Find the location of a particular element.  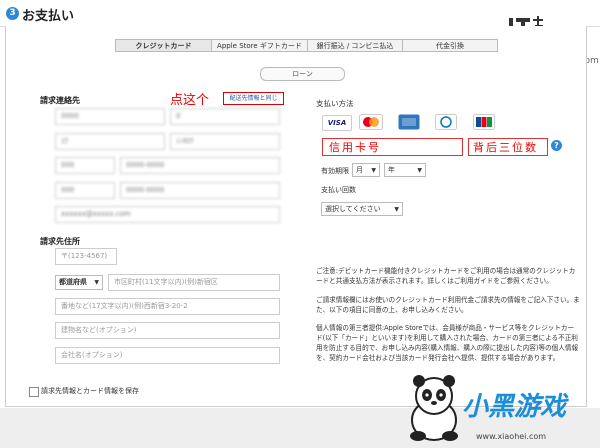

installments-label: 支払い回数 is located at coordinates (338, 190).